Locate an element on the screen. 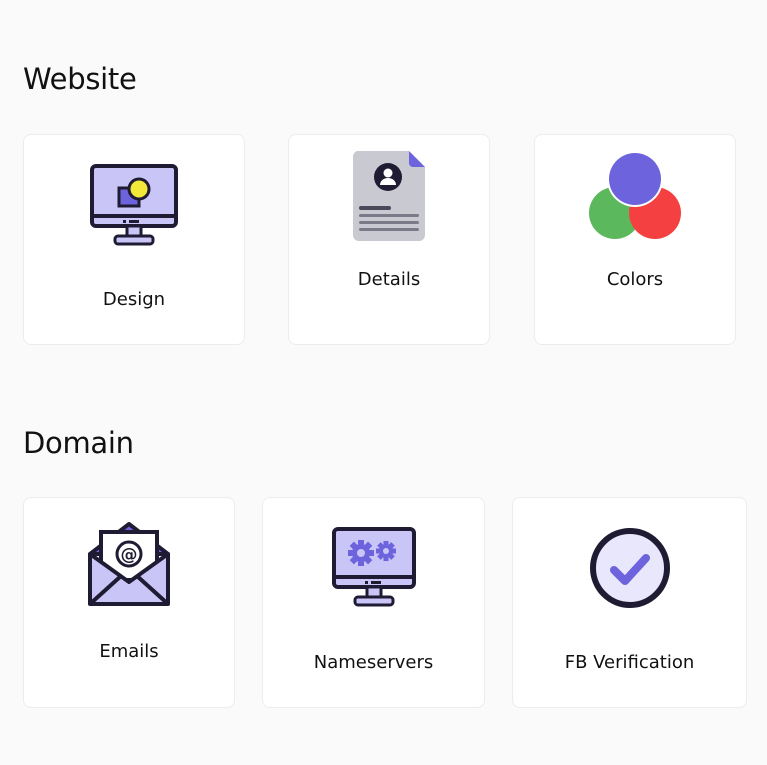 The image size is (767, 765). monitor-gears-icon is located at coordinates (374, 569).